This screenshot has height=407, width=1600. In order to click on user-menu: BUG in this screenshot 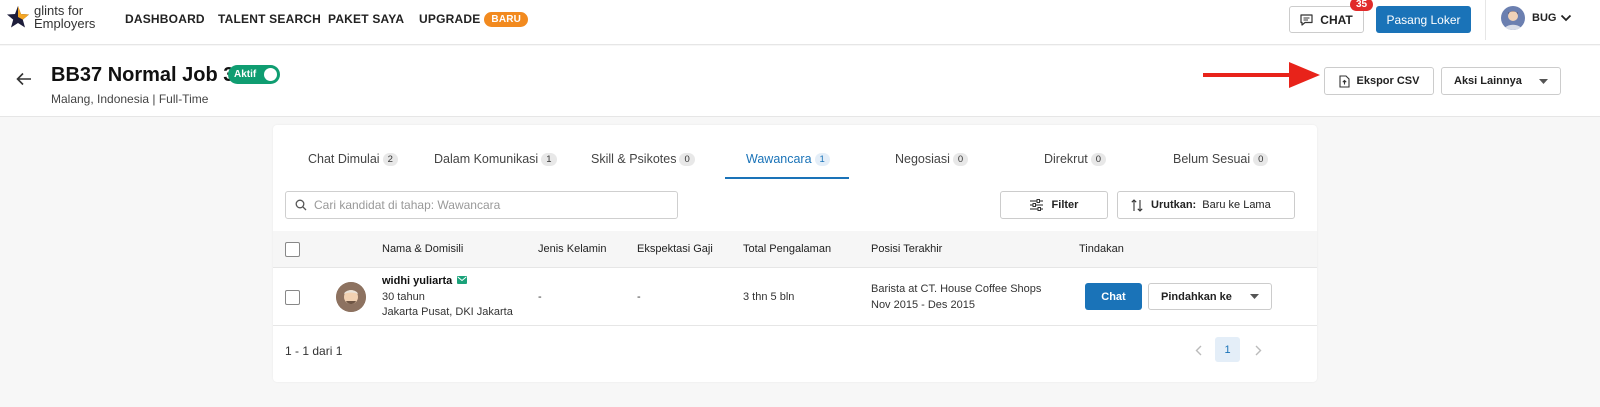, I will do `click(1536, 18)`.